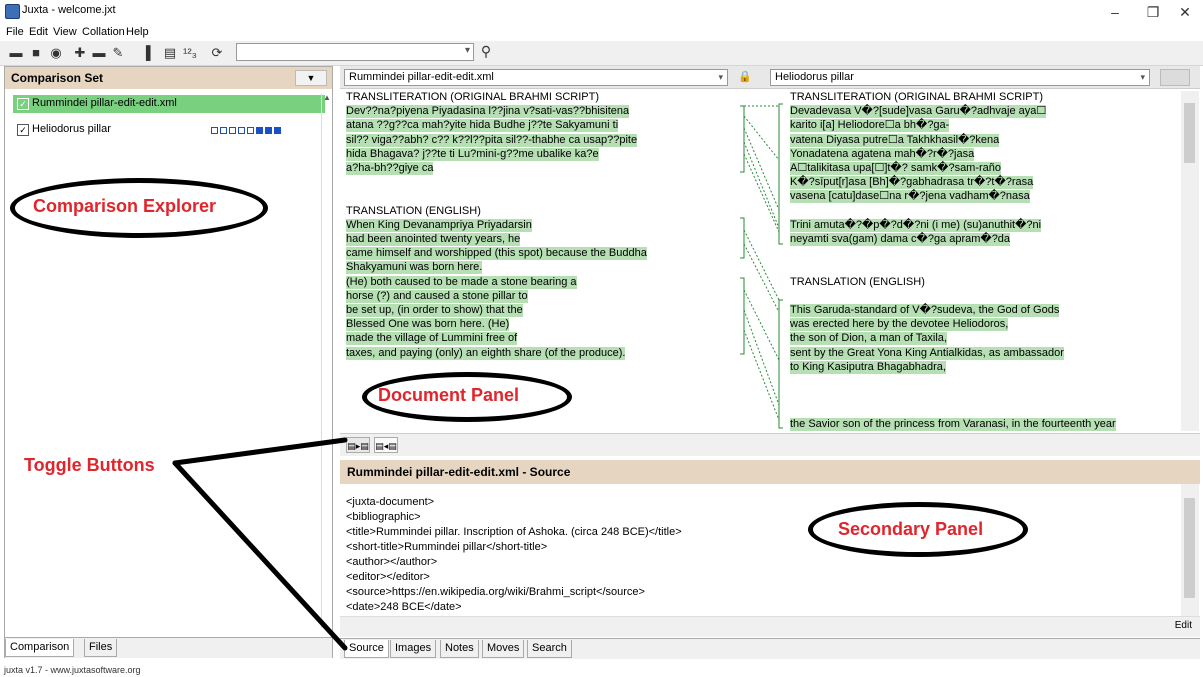 The width and height of the screenshot is (1203, 677). Describe the element at coordinates (170, 53) in the screenshot. I see `collate-icon: ▤` at that location.